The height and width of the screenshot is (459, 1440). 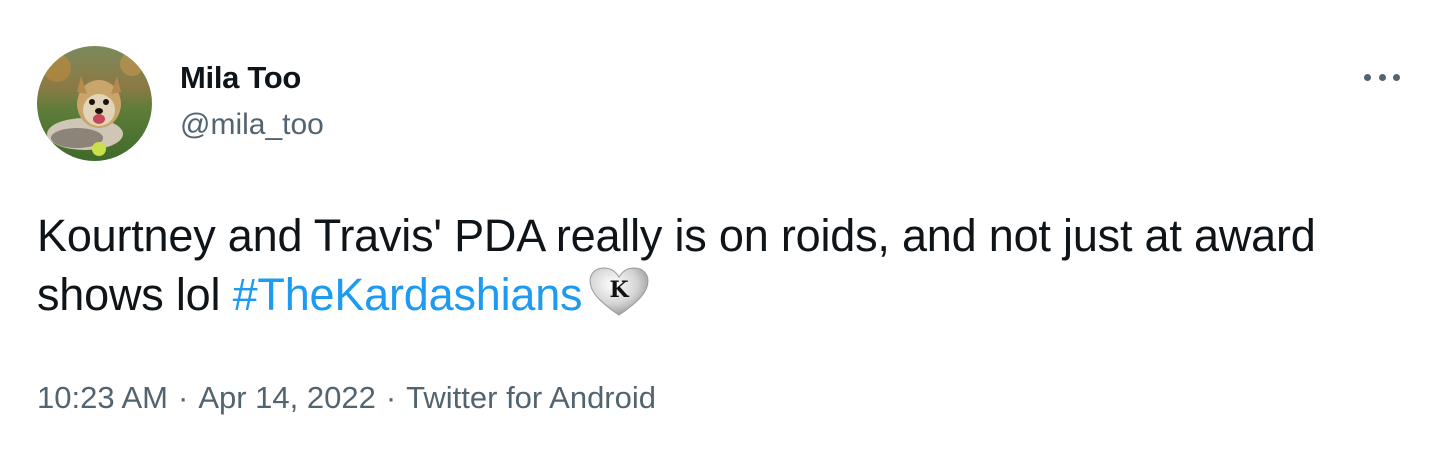 I want to click on hashtag-link: #TheKardashians, so click(x=408, y=294).